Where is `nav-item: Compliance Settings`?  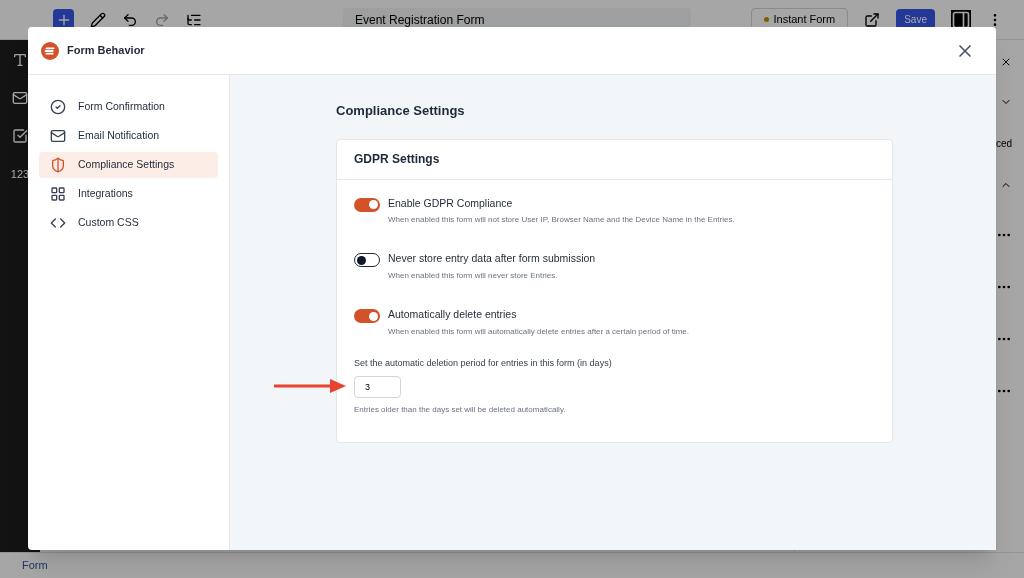
nav-item: Compliance Settings is located at coordinates (128, 165).